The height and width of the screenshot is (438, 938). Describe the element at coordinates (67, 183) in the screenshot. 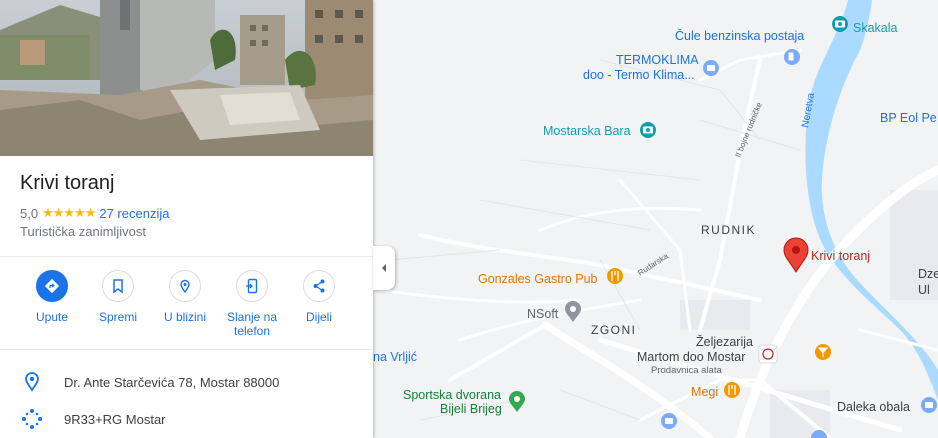

I see `place-title: Krivi toranj` at that location.